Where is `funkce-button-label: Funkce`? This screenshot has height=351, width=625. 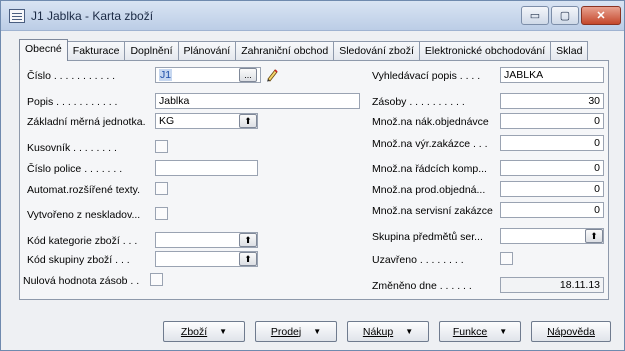 funkce-button-label: Funkce is located at coordinates (470, 331).